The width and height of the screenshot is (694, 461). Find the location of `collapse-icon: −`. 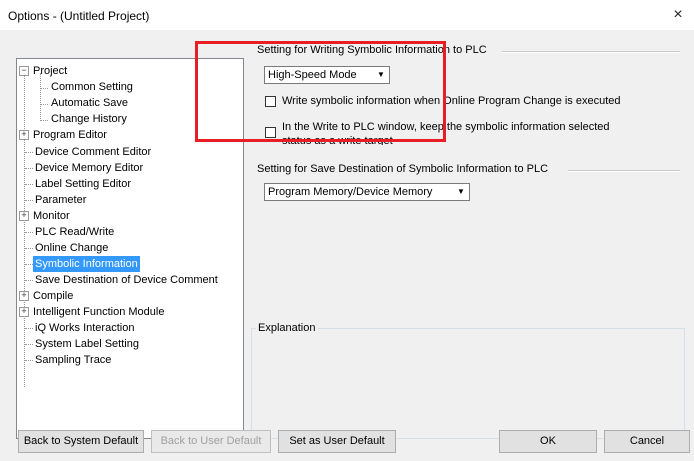

collapse-icon: − is located at coordinates (24, 71).